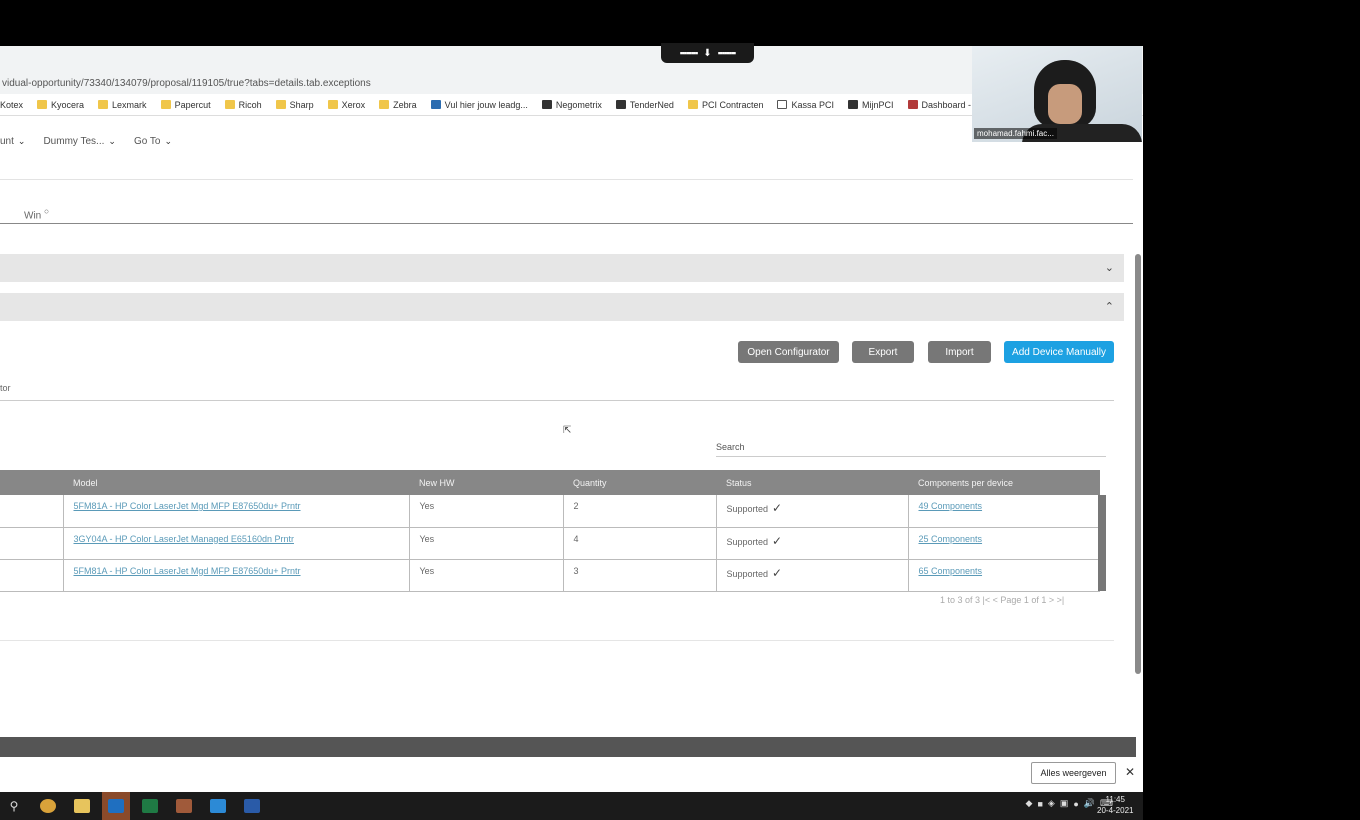  Describe the element at coordinates (640, 543) in the screenshot. I see `quantity-cell: 4` at that location.